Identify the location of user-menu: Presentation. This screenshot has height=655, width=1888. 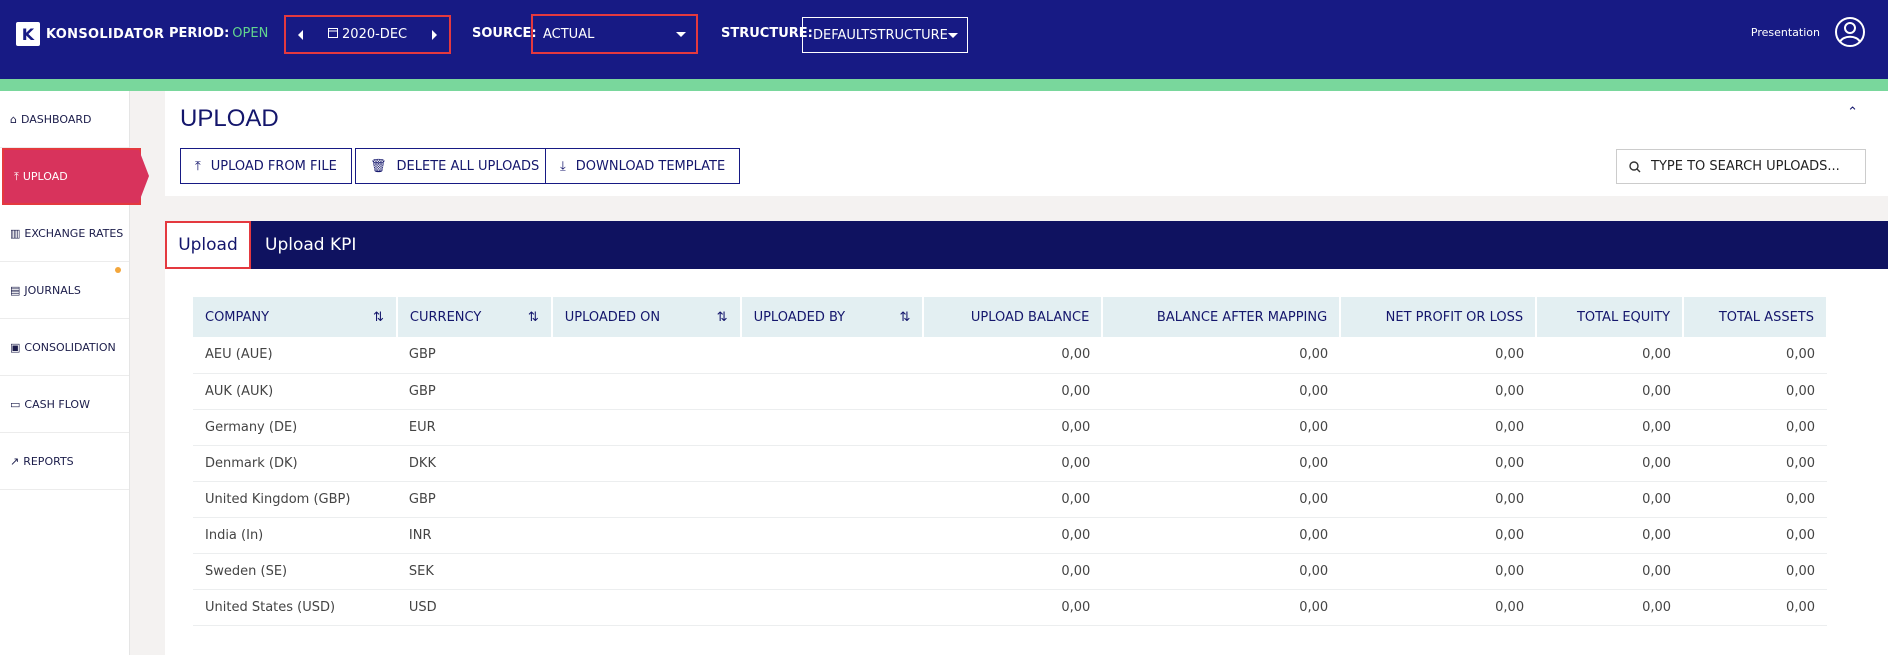
(1808, 32).